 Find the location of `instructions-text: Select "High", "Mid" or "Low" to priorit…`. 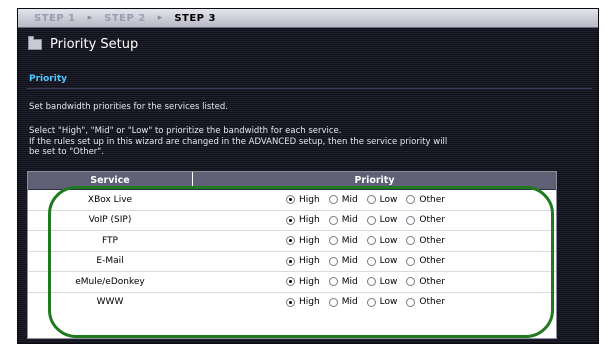

instructions-text: Select "High", "Mid" or "Low" to priorit… is located at coordinates (310, 142).